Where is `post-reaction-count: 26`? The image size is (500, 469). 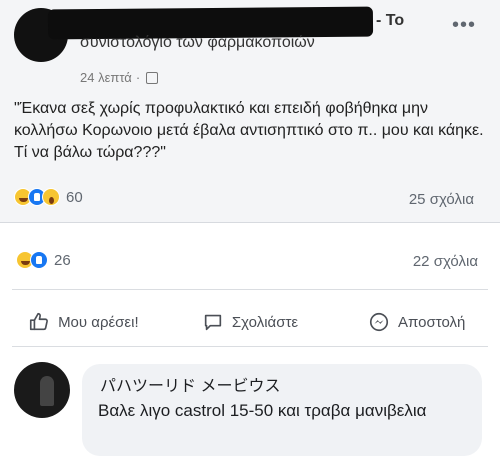
post-reaction-count: 26 is located at coordinates (62, 260).